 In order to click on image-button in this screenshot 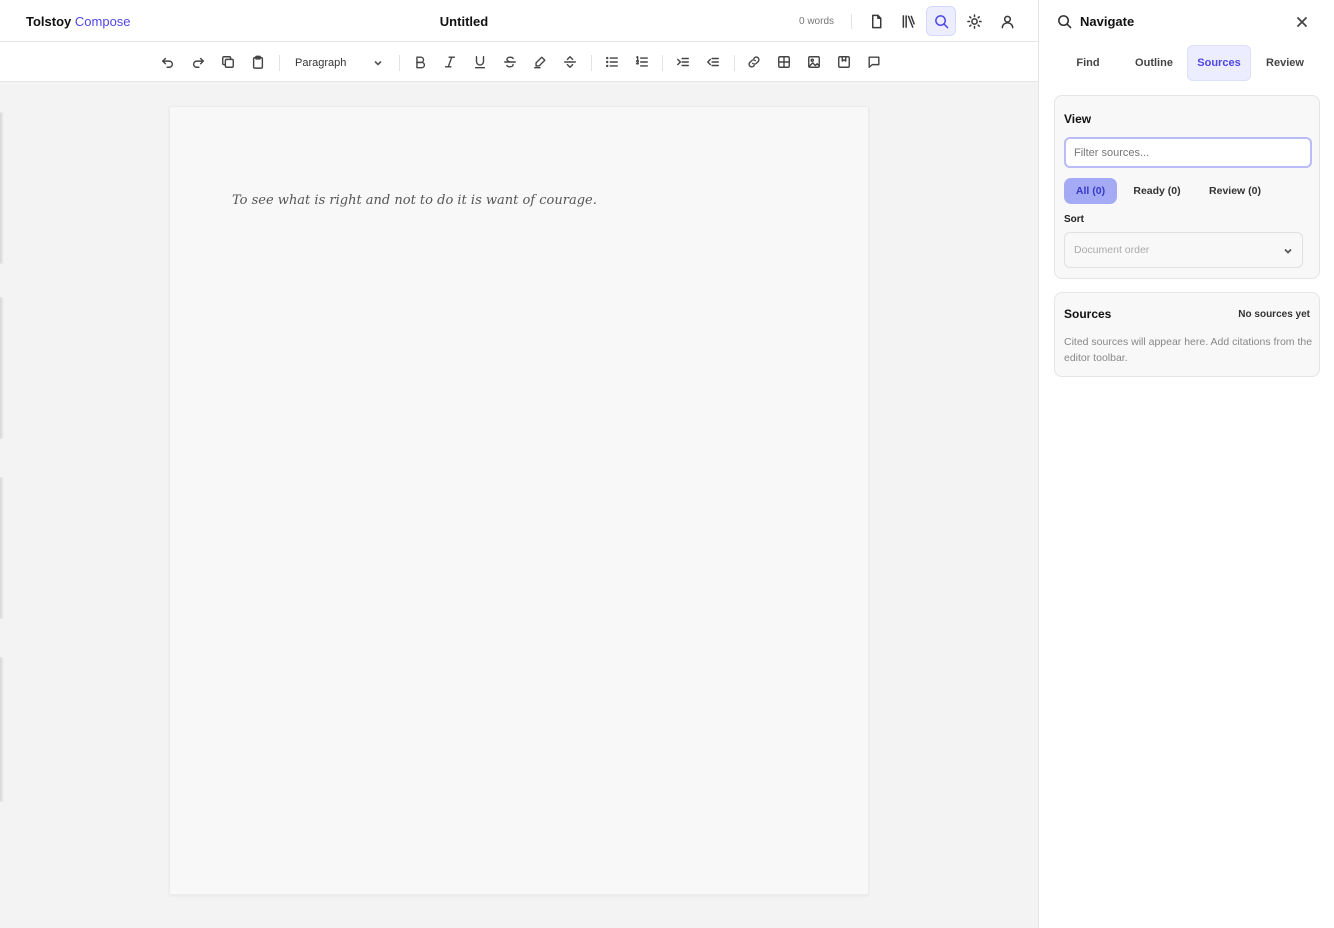, I will do `click(814, 62)`.